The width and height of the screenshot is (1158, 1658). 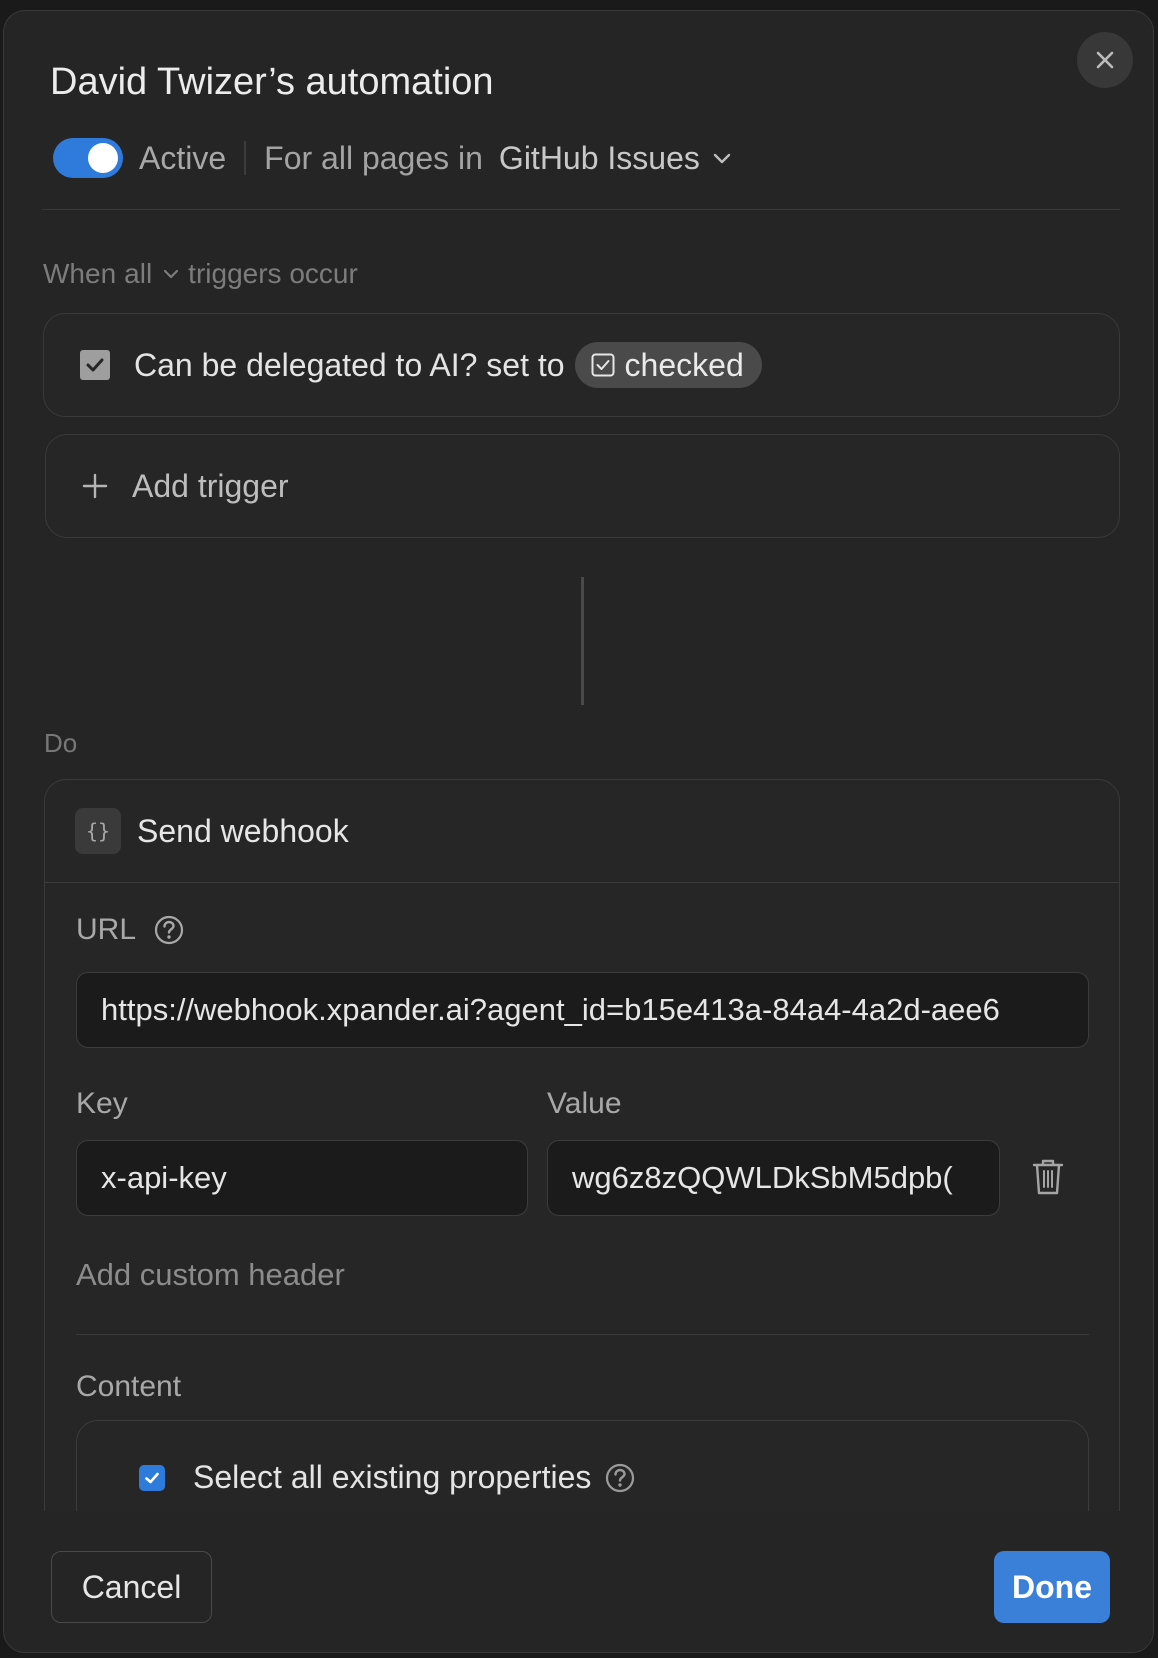 What do you see at coordinates (349, 364) in the screenshot?
I see `trigger-condition-text: Can be delegated to AI? set to` at bounding box center [349, 364].